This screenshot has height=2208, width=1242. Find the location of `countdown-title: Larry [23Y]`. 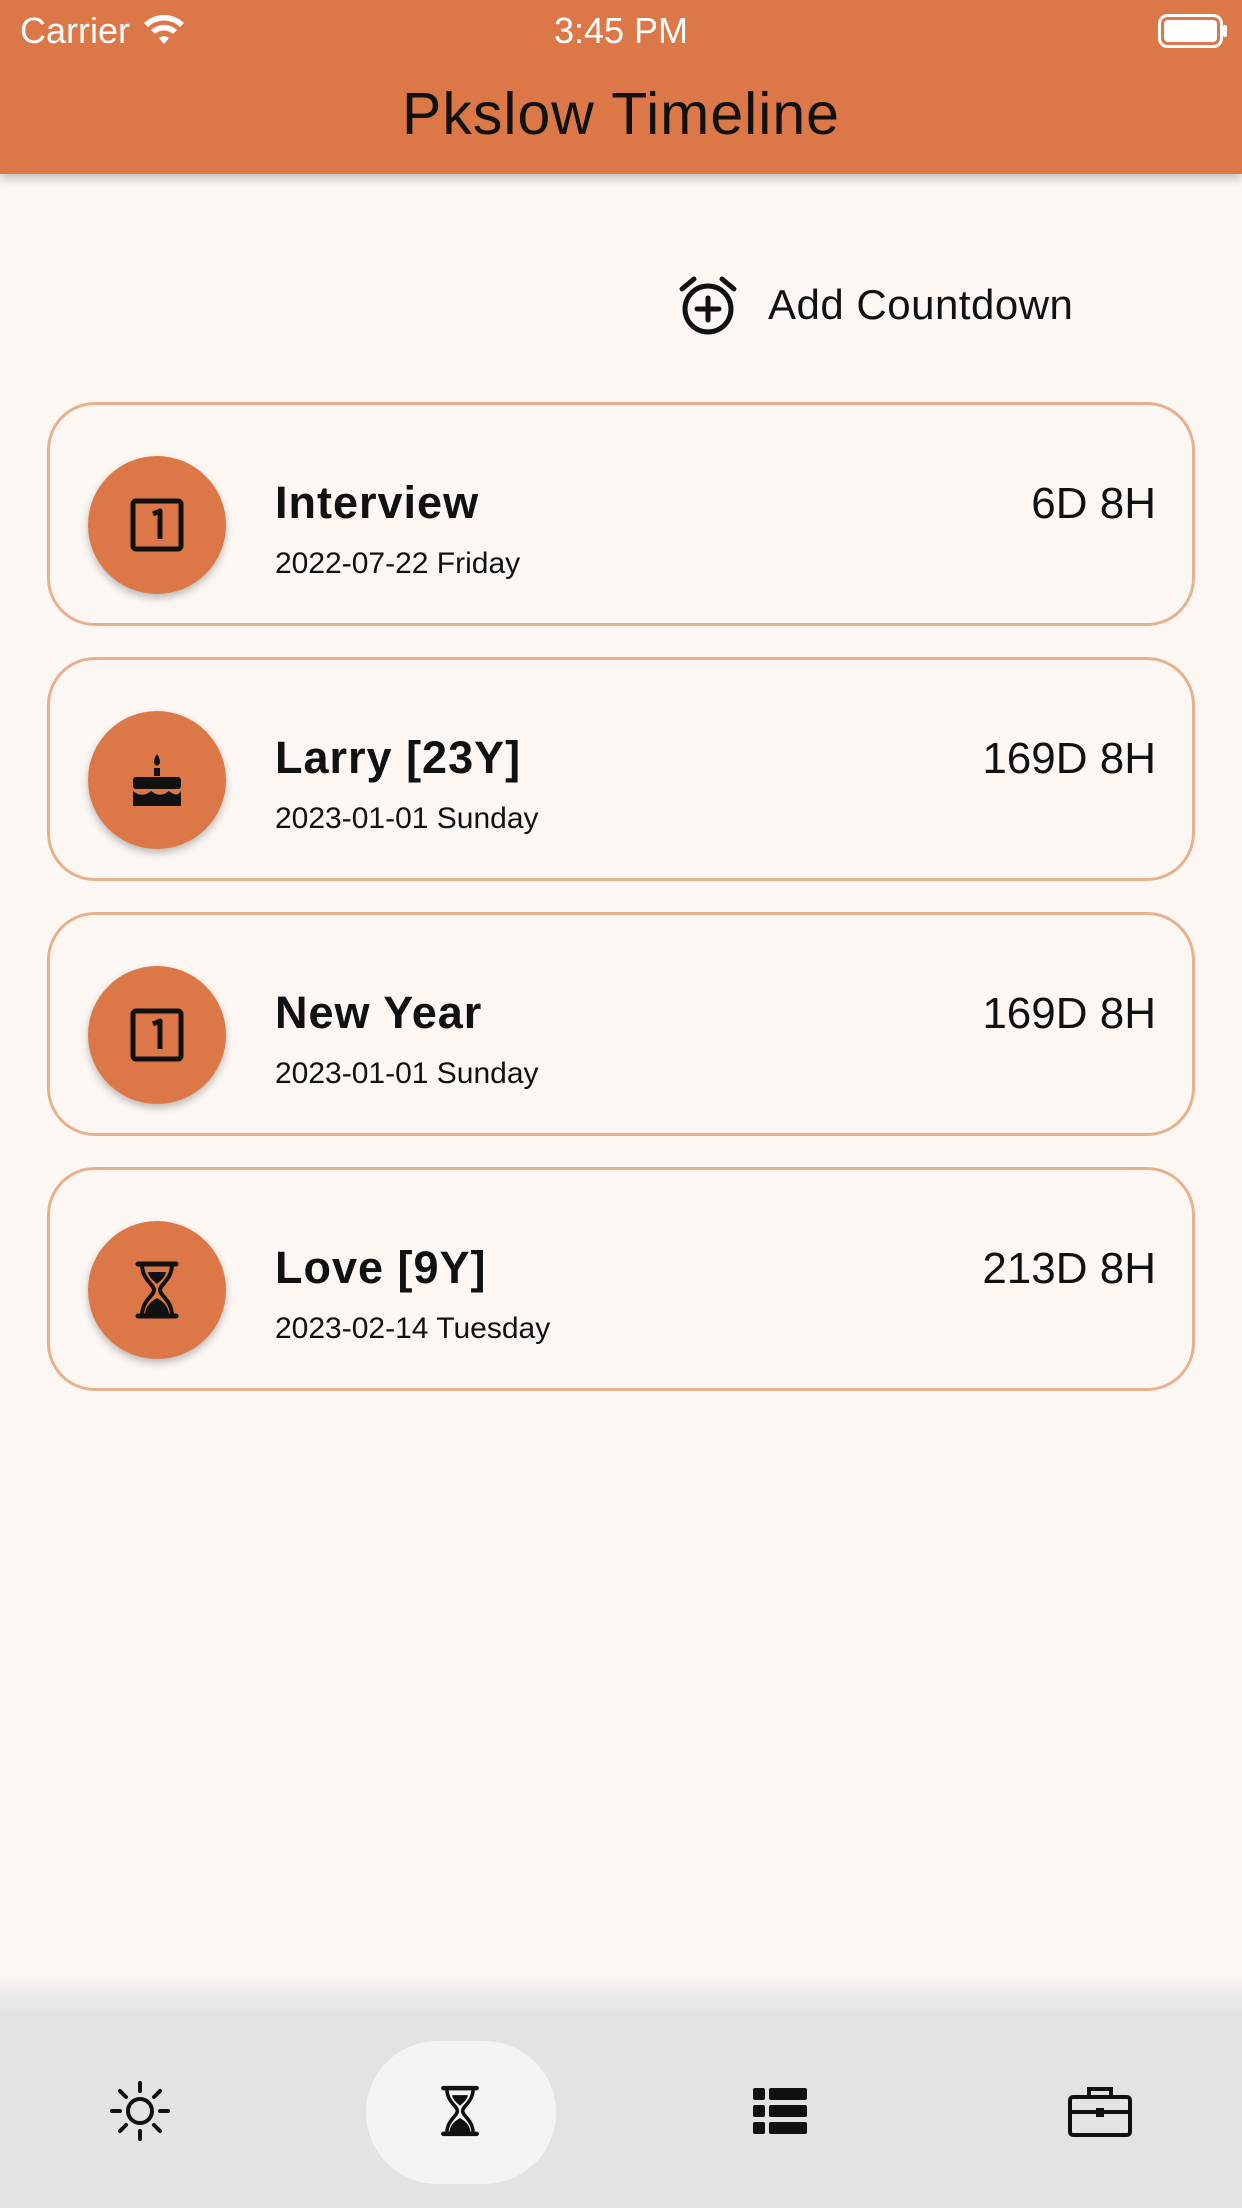

countdown-title: Larry [23Y] is located at coordinates (398, 757).